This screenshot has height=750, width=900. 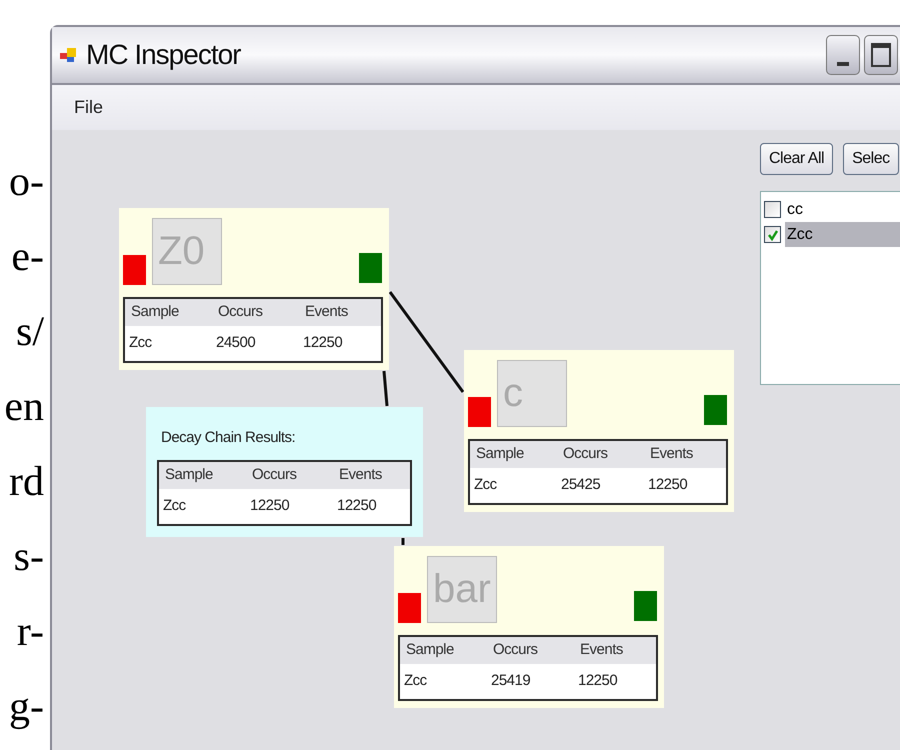 I want to click on page-text: r-, so click(x=30, y=632).